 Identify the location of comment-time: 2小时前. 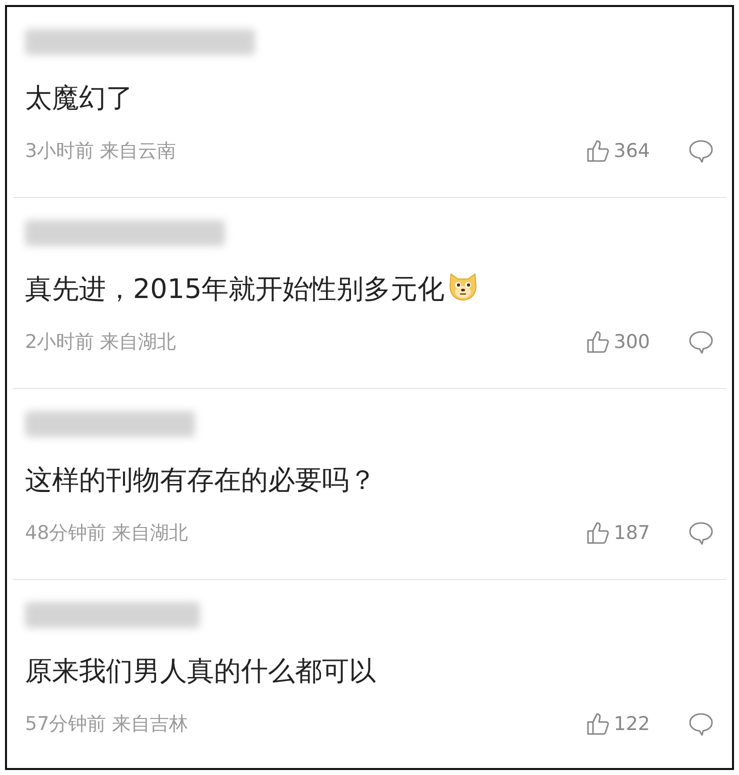
(59, 342).